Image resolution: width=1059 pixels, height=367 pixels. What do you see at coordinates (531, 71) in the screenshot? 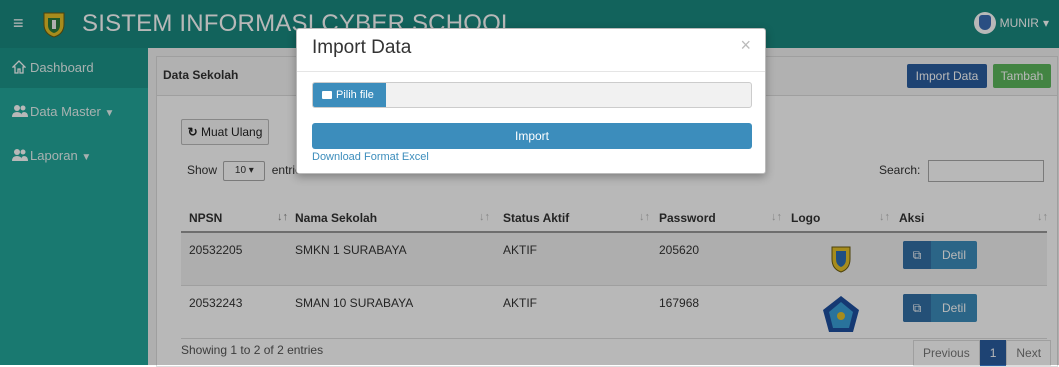
I see `divider` at bounding box center [531, 71].